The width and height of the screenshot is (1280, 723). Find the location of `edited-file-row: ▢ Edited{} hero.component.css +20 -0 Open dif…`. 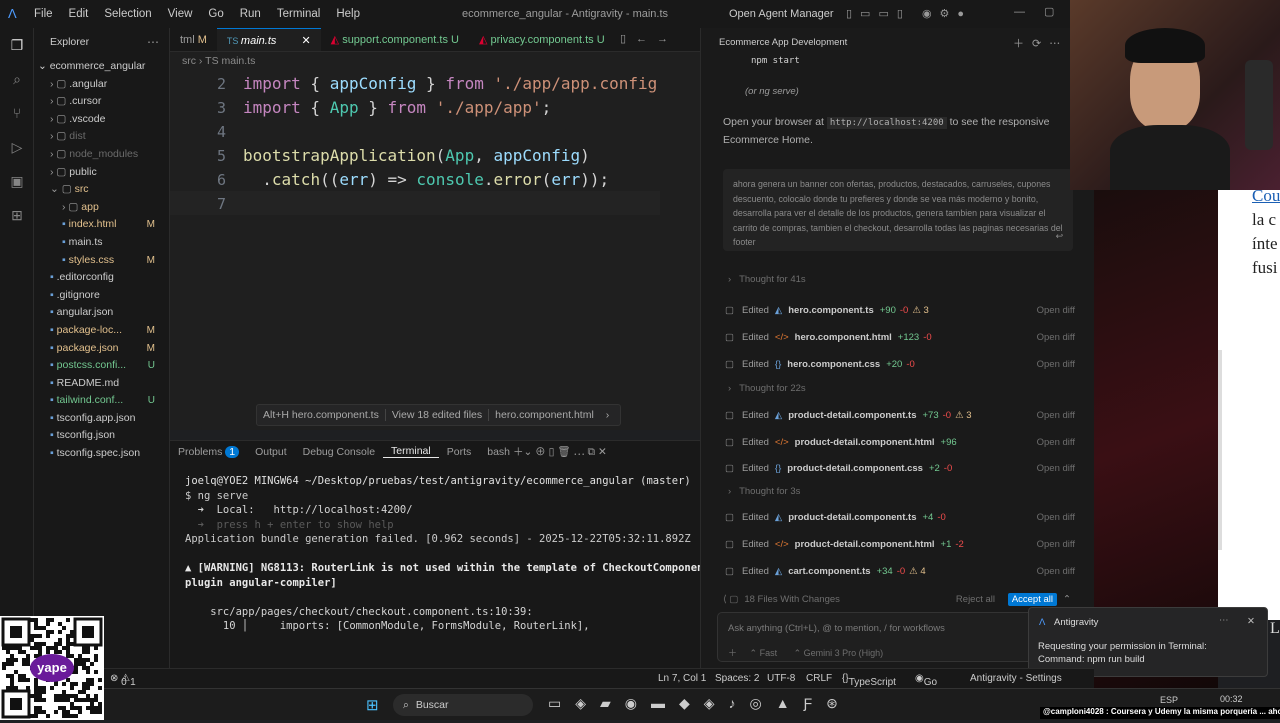

edited-file-row: ▢ Edited{} hero.component.css +20 -0 Open dif… is located at coordinates (900, 365).